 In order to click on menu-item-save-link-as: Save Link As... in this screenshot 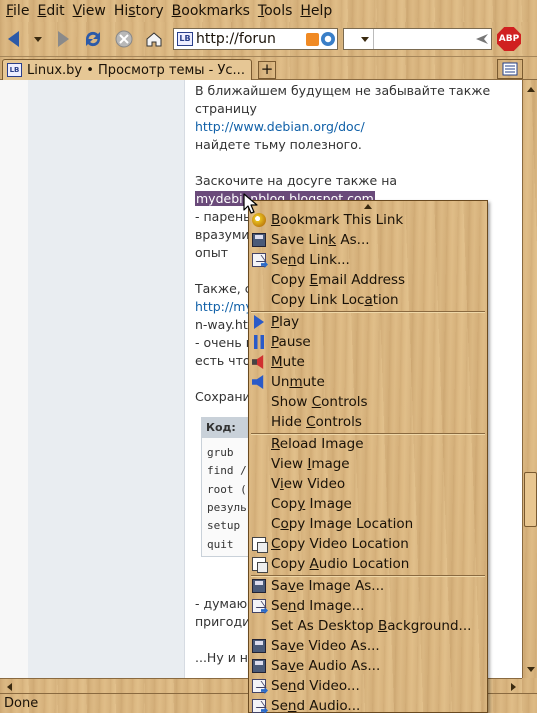, I will do `click(368, 240)`.